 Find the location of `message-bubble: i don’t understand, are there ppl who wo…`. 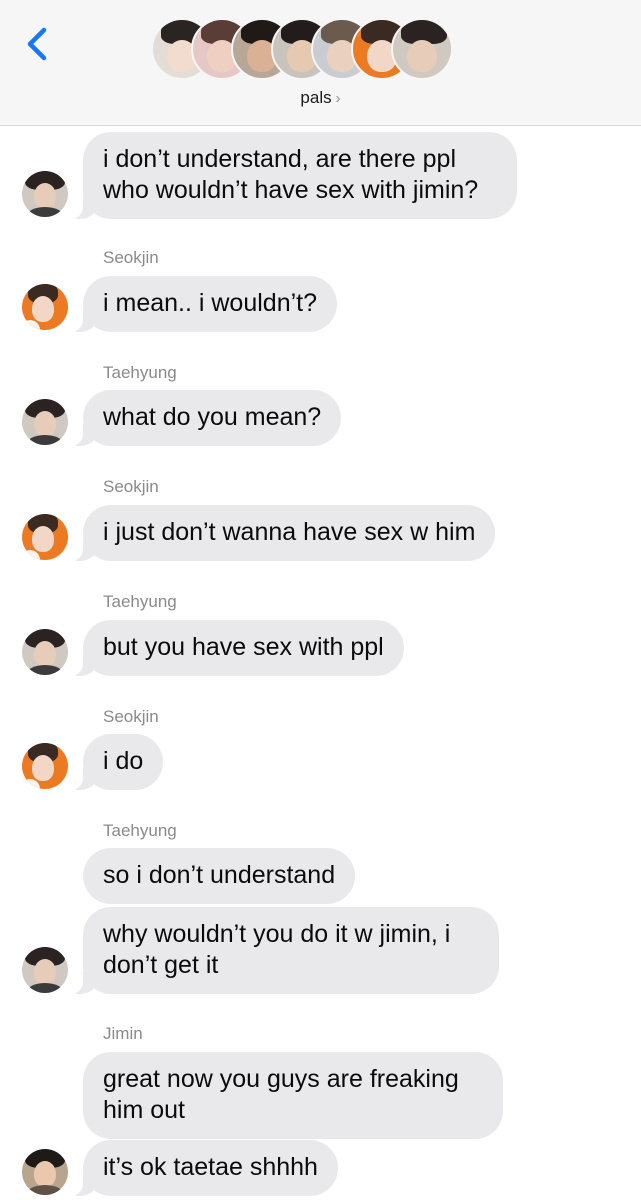

message-bubble: i don’t understand, are there ppl who wo… is located at coordinates (293, 175).